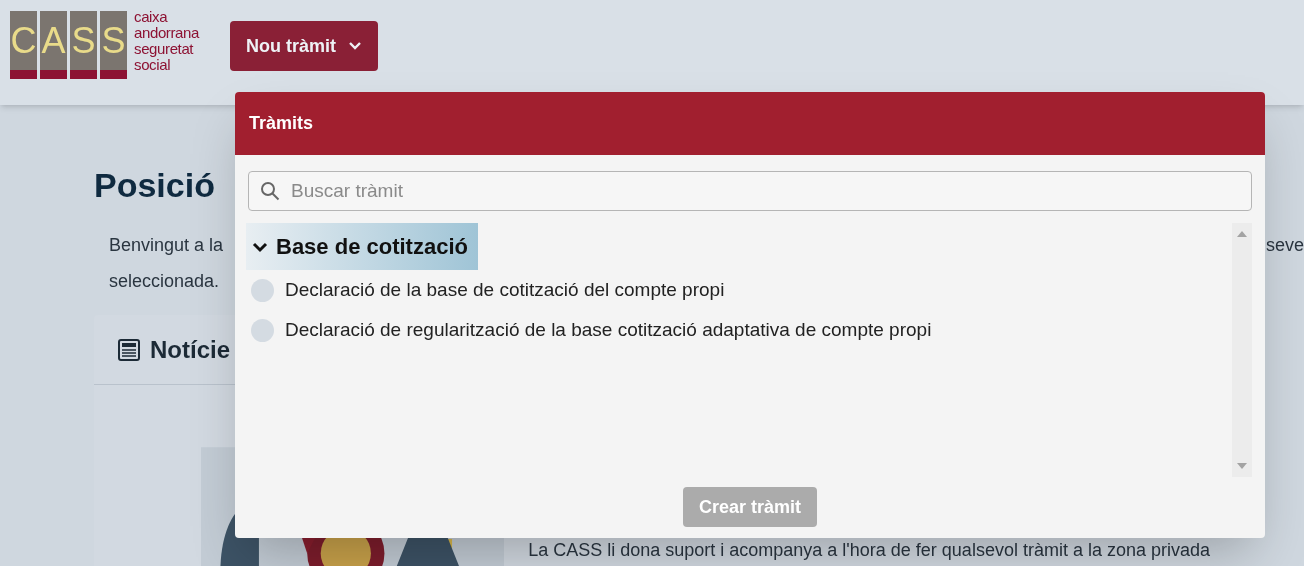  Describe the element at coordinates (304, 46) in the screenshot. I see `new-procedure-button: Nou tràmit` at that location.